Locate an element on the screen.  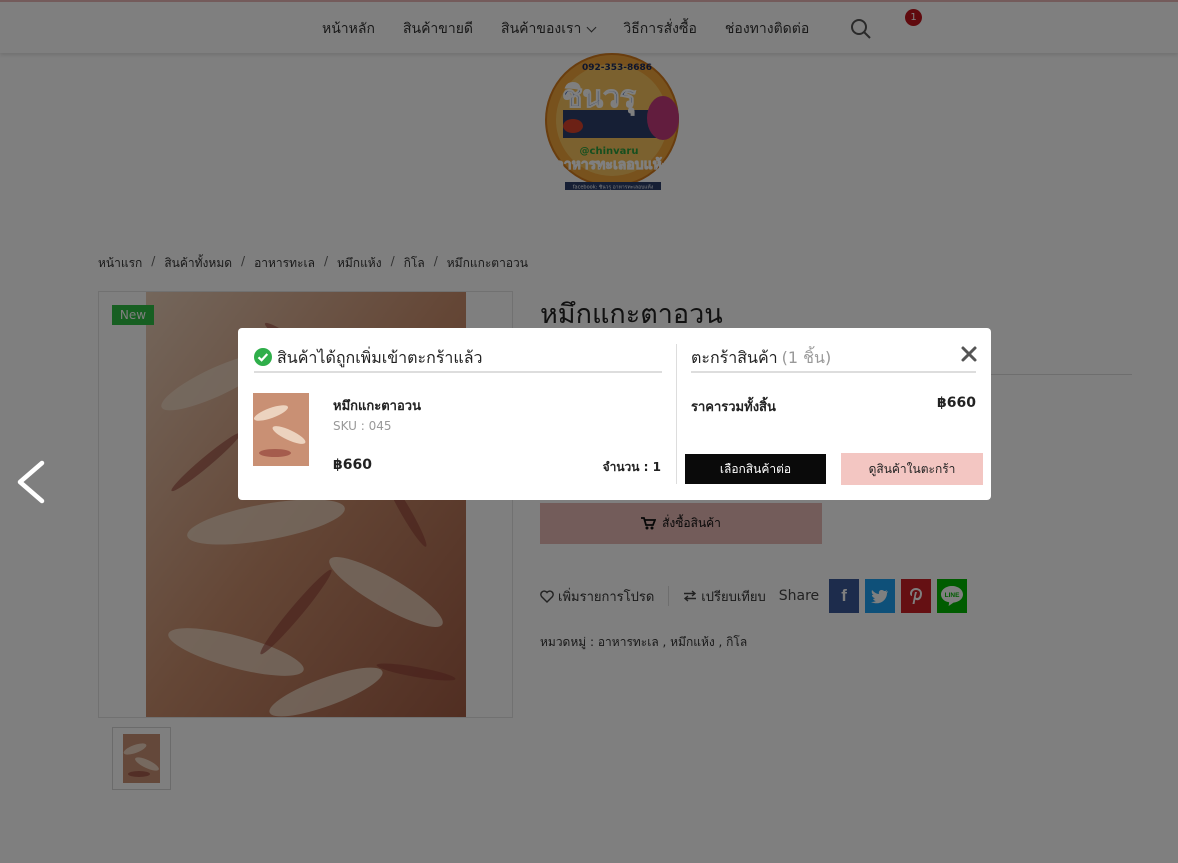
cart-item-sku: SKU : 045 is located at coordinates (362, 426).